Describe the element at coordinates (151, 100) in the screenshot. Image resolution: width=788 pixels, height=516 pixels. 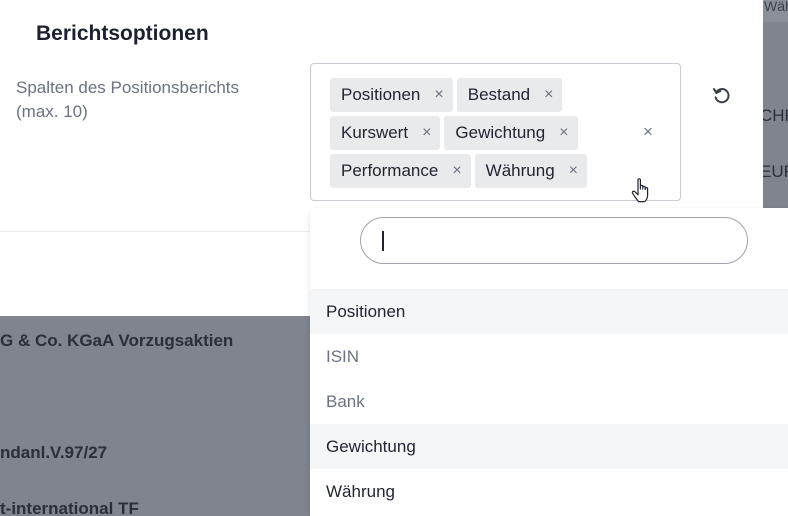
I see `columns-field-label: Spalten des Positionsberichts (max. 10)` at that location.